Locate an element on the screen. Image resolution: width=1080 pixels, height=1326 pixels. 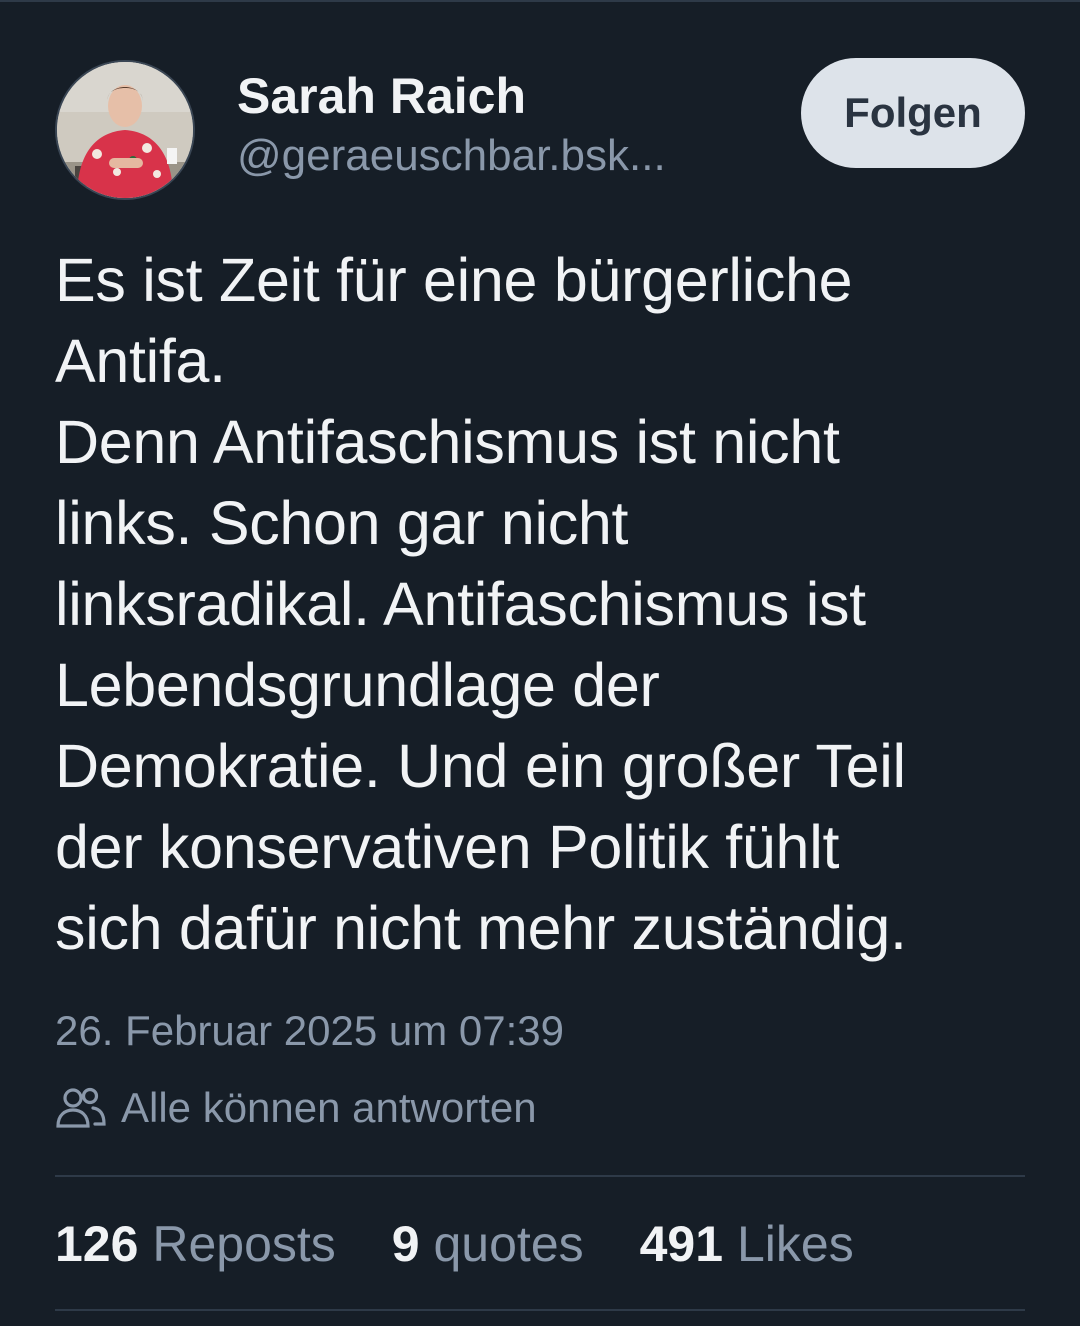
reposts-stat: 126 Reposts is located at coordinates (195, 1244).